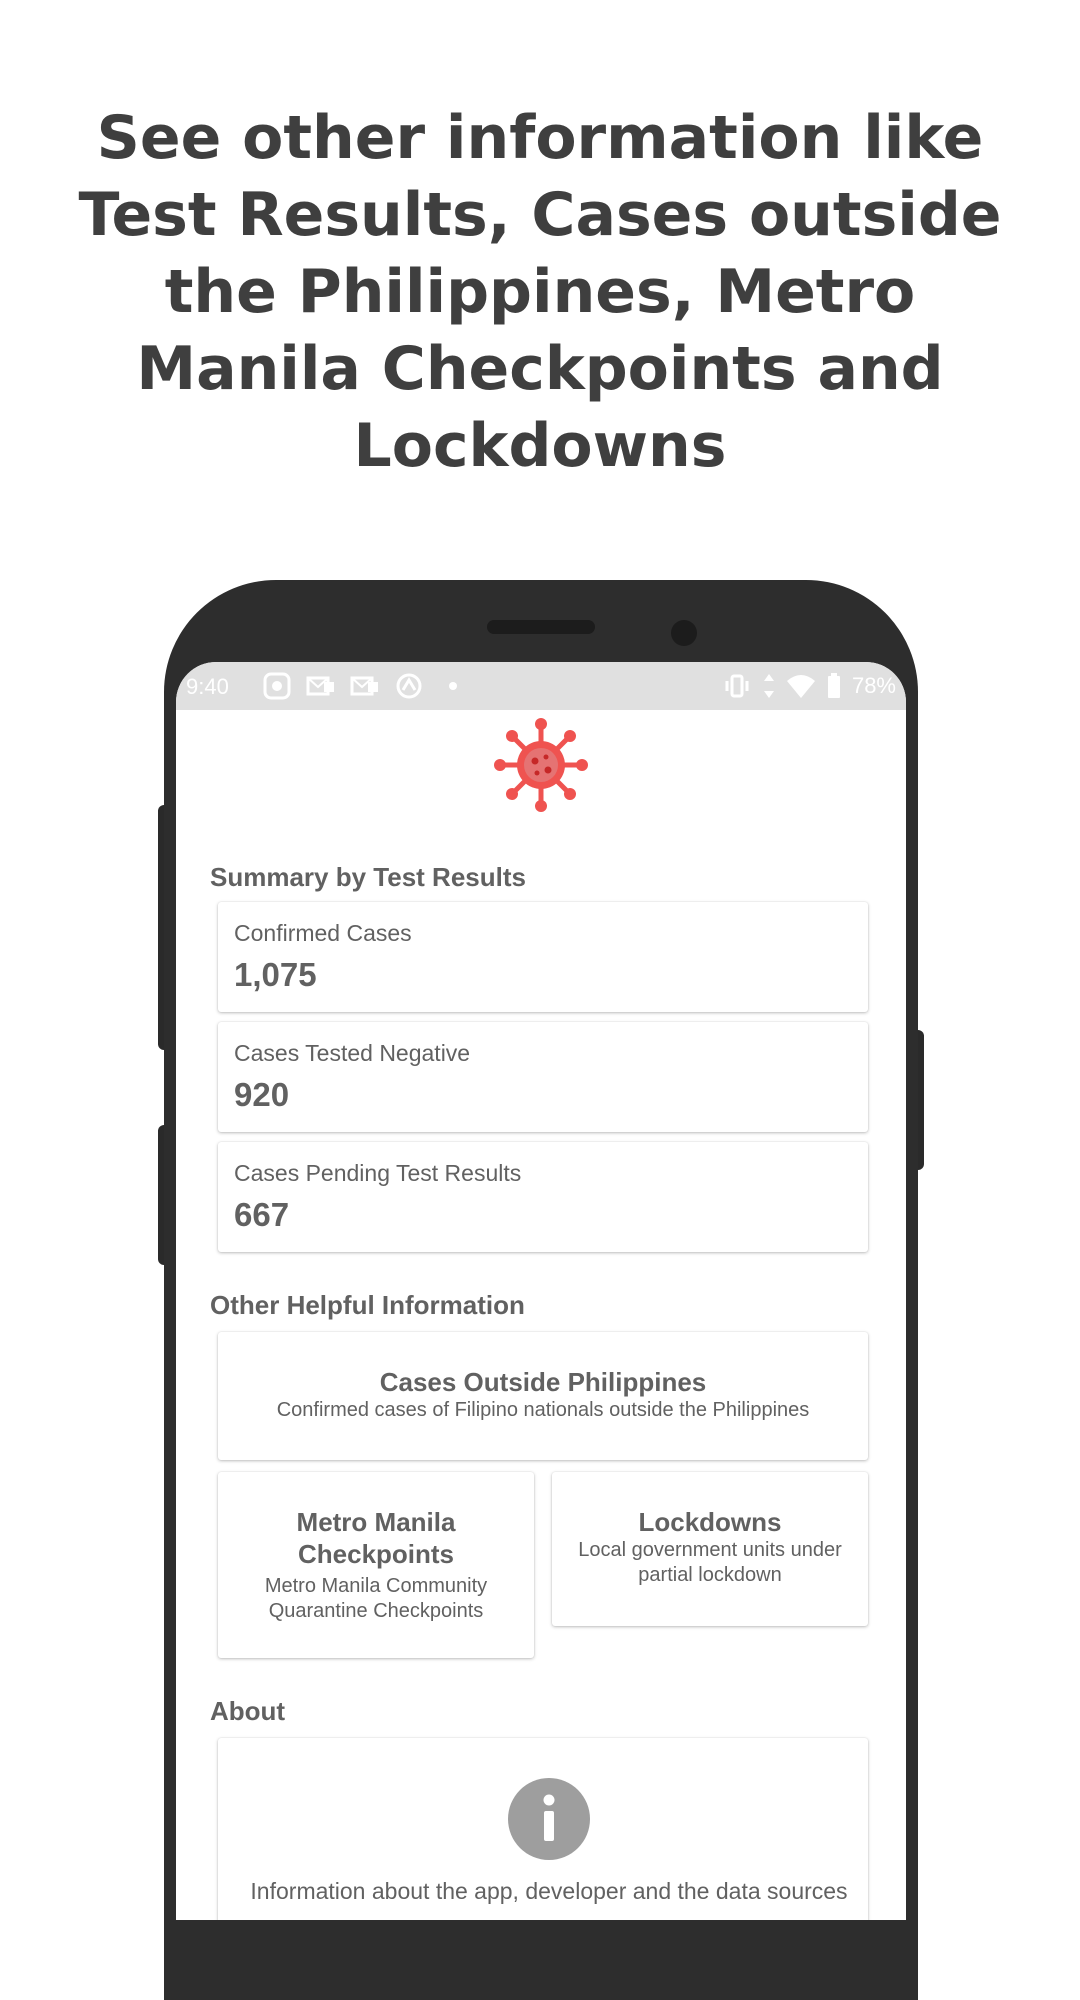 The image size is (1080, 2000). Describe the element at coordinates (275, 974) in the screenshot. I see `stat-value: 1,075` at that location.